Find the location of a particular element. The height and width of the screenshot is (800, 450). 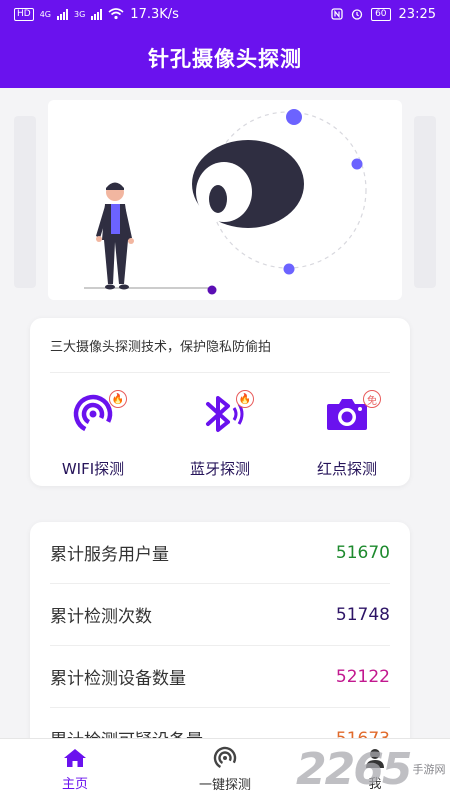

net-a: 4G is located at coordinates (45, 14).